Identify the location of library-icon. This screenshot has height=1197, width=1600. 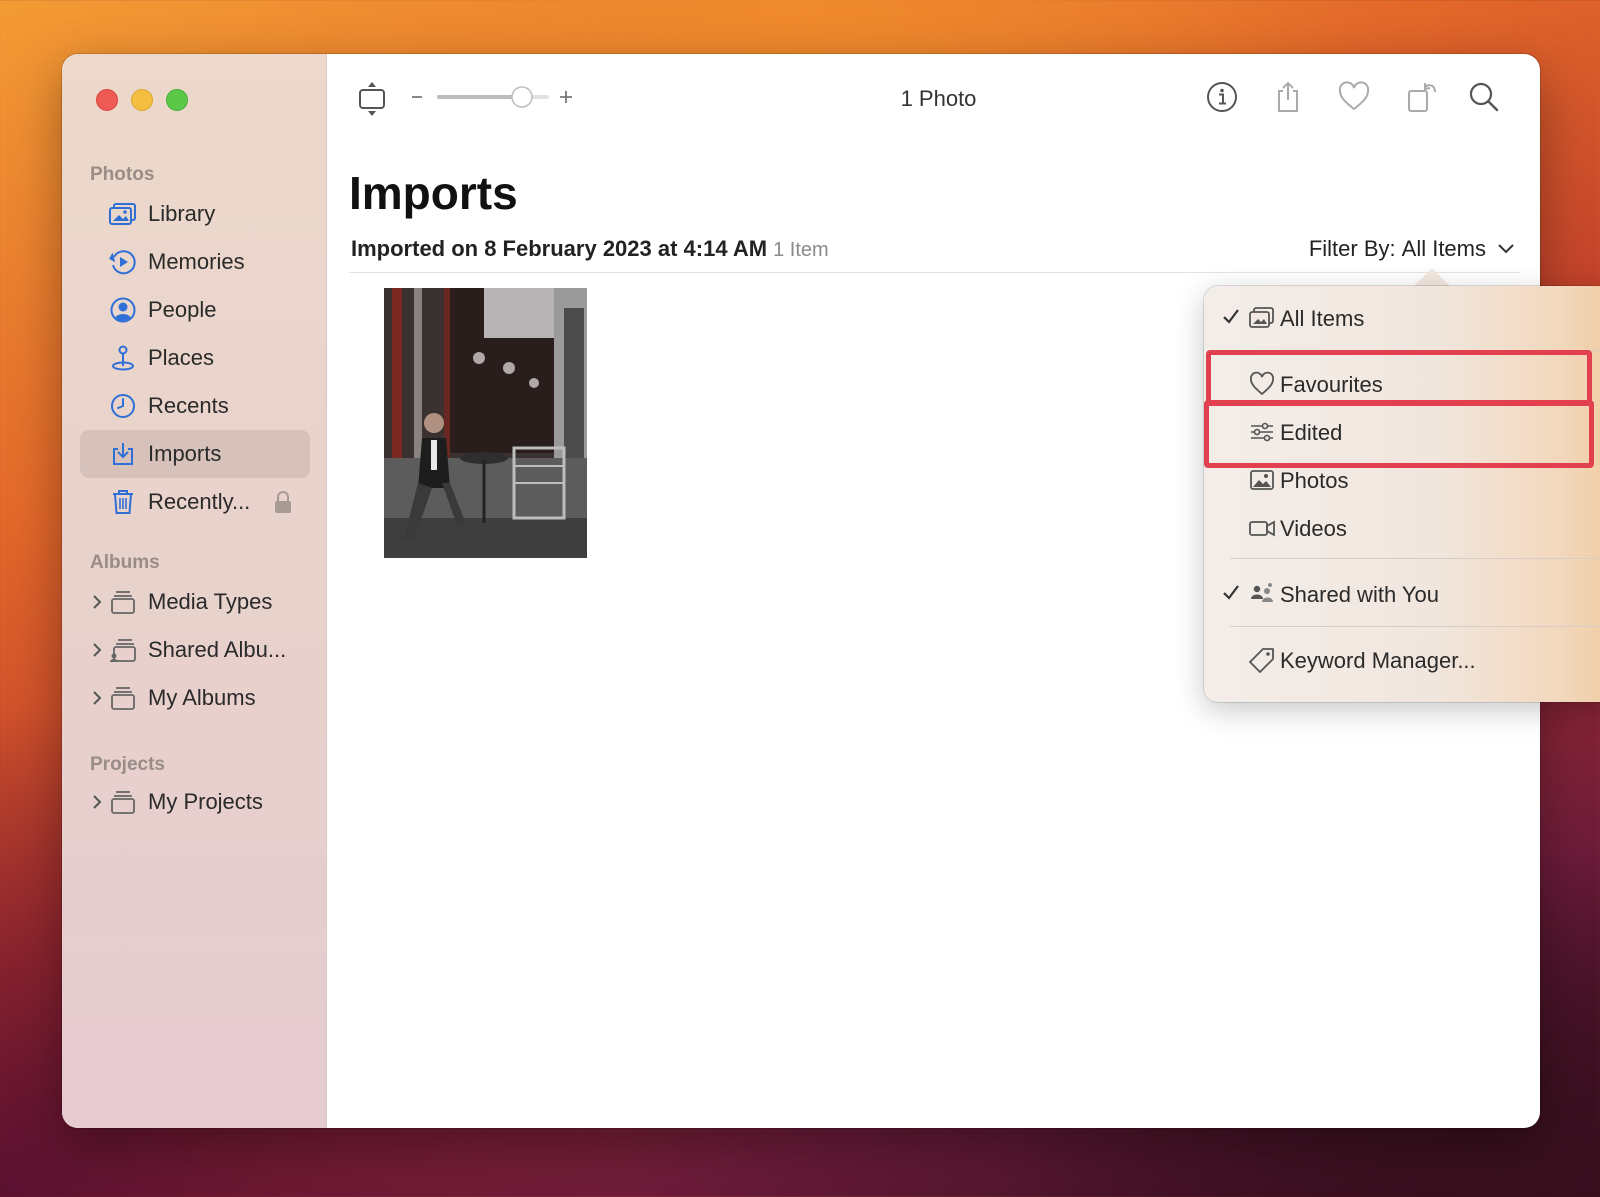
(123, 214).